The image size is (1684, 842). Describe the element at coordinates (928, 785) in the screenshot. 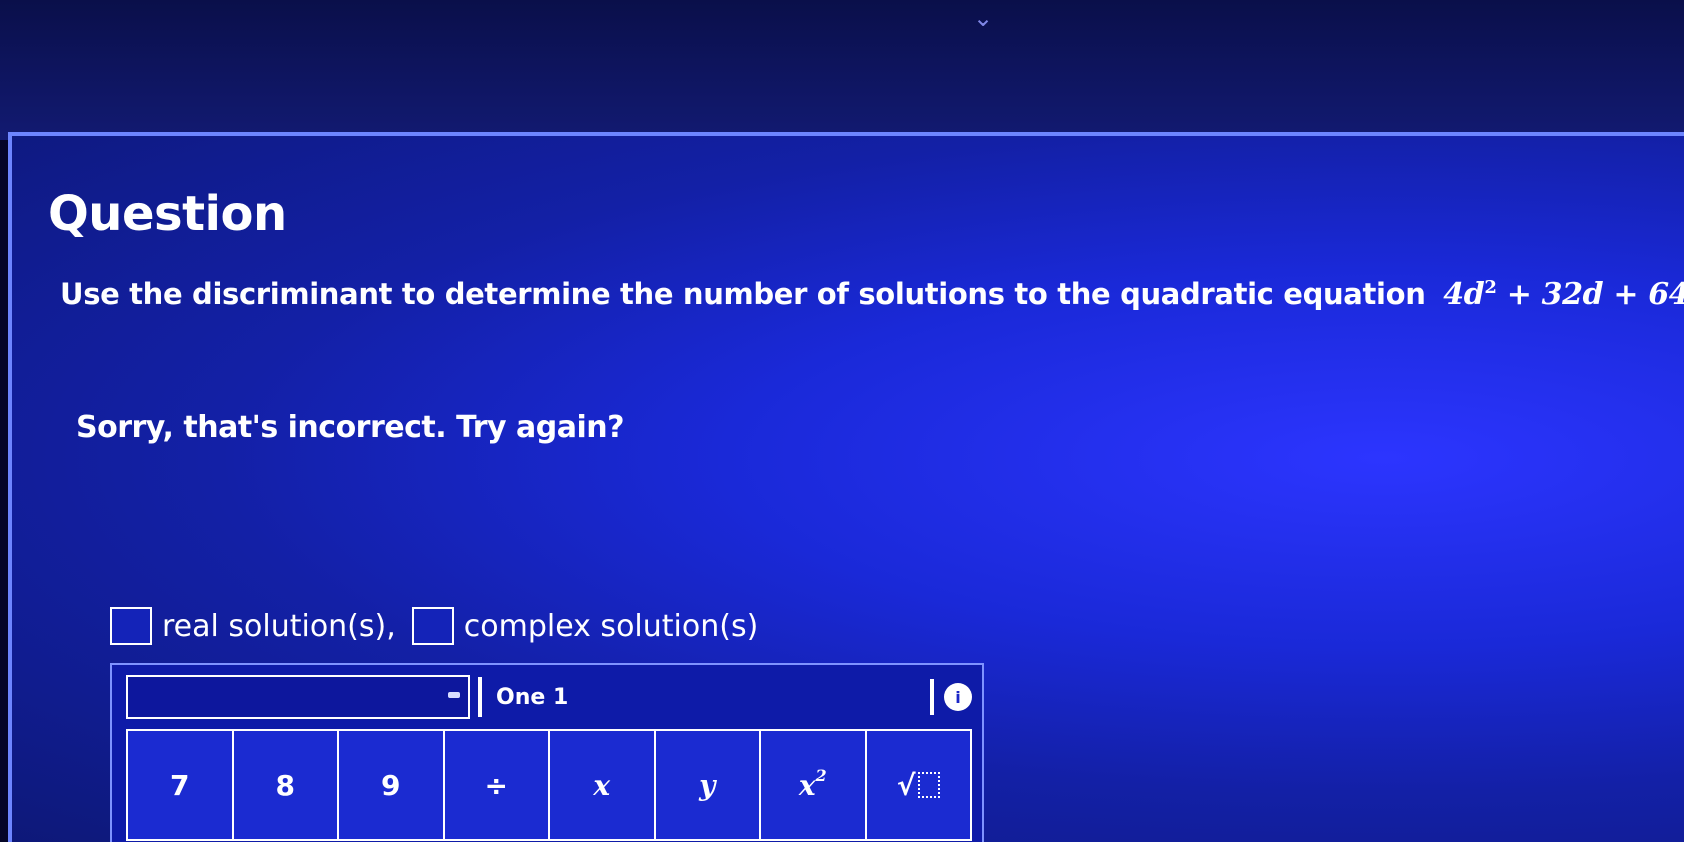

I see `square-root-placeholder` at that location.